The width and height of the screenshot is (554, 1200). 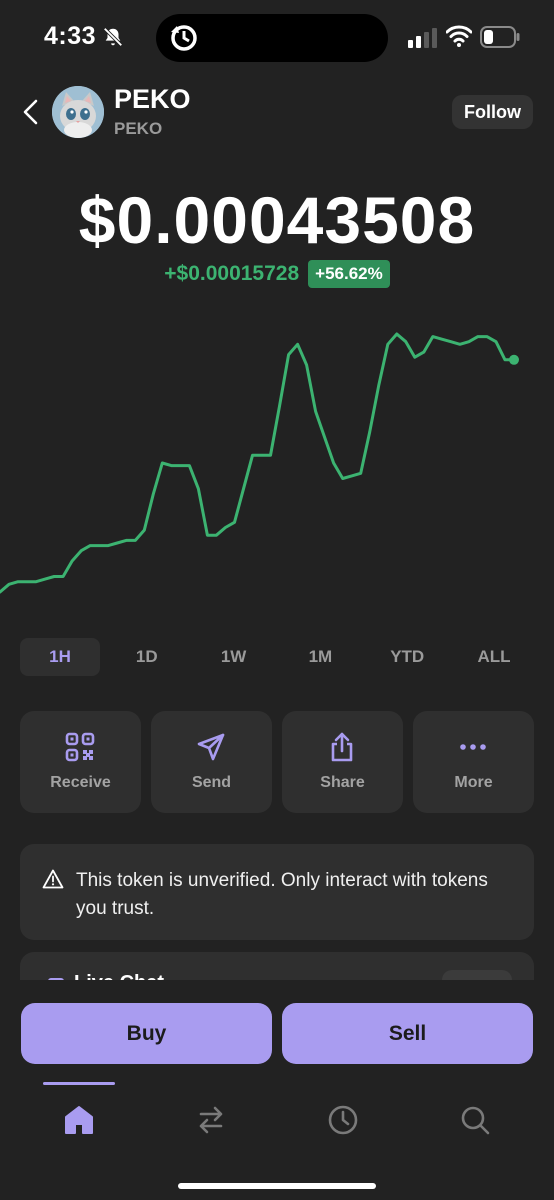 What do you see at coordinates (232, 273) in the screenshot?
I see `price-change-value: +$0.00015728` at bounding box center [232, 273].